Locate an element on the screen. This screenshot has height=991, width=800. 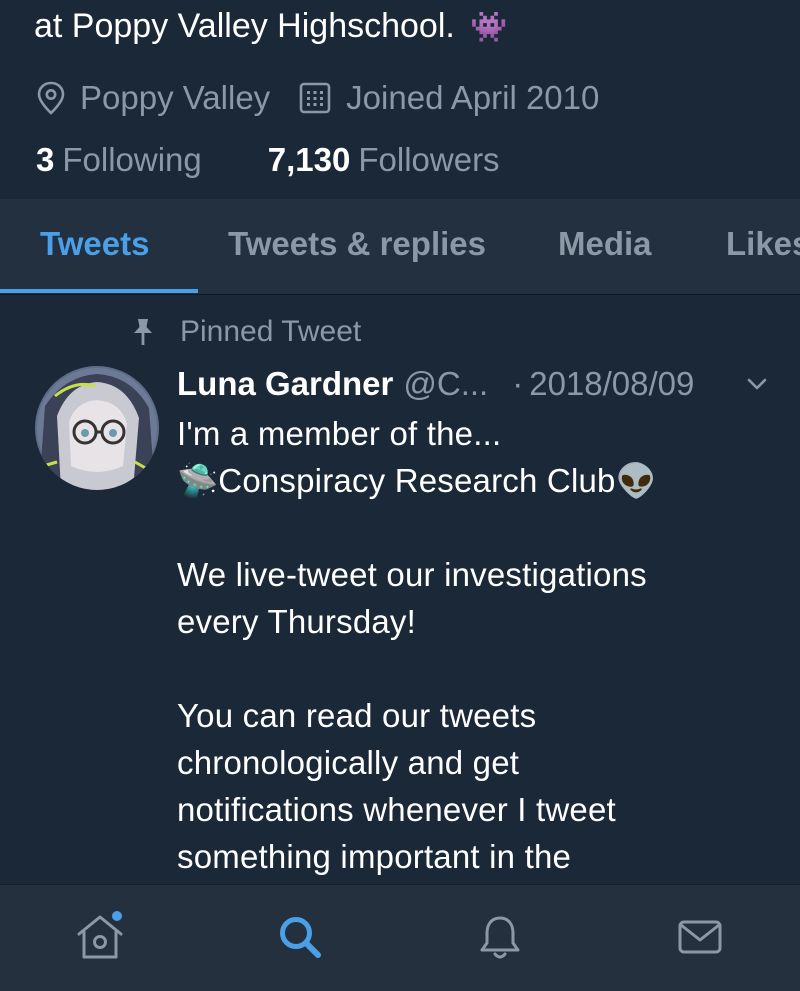
nav-search-button is located at coordinates (300, 937).